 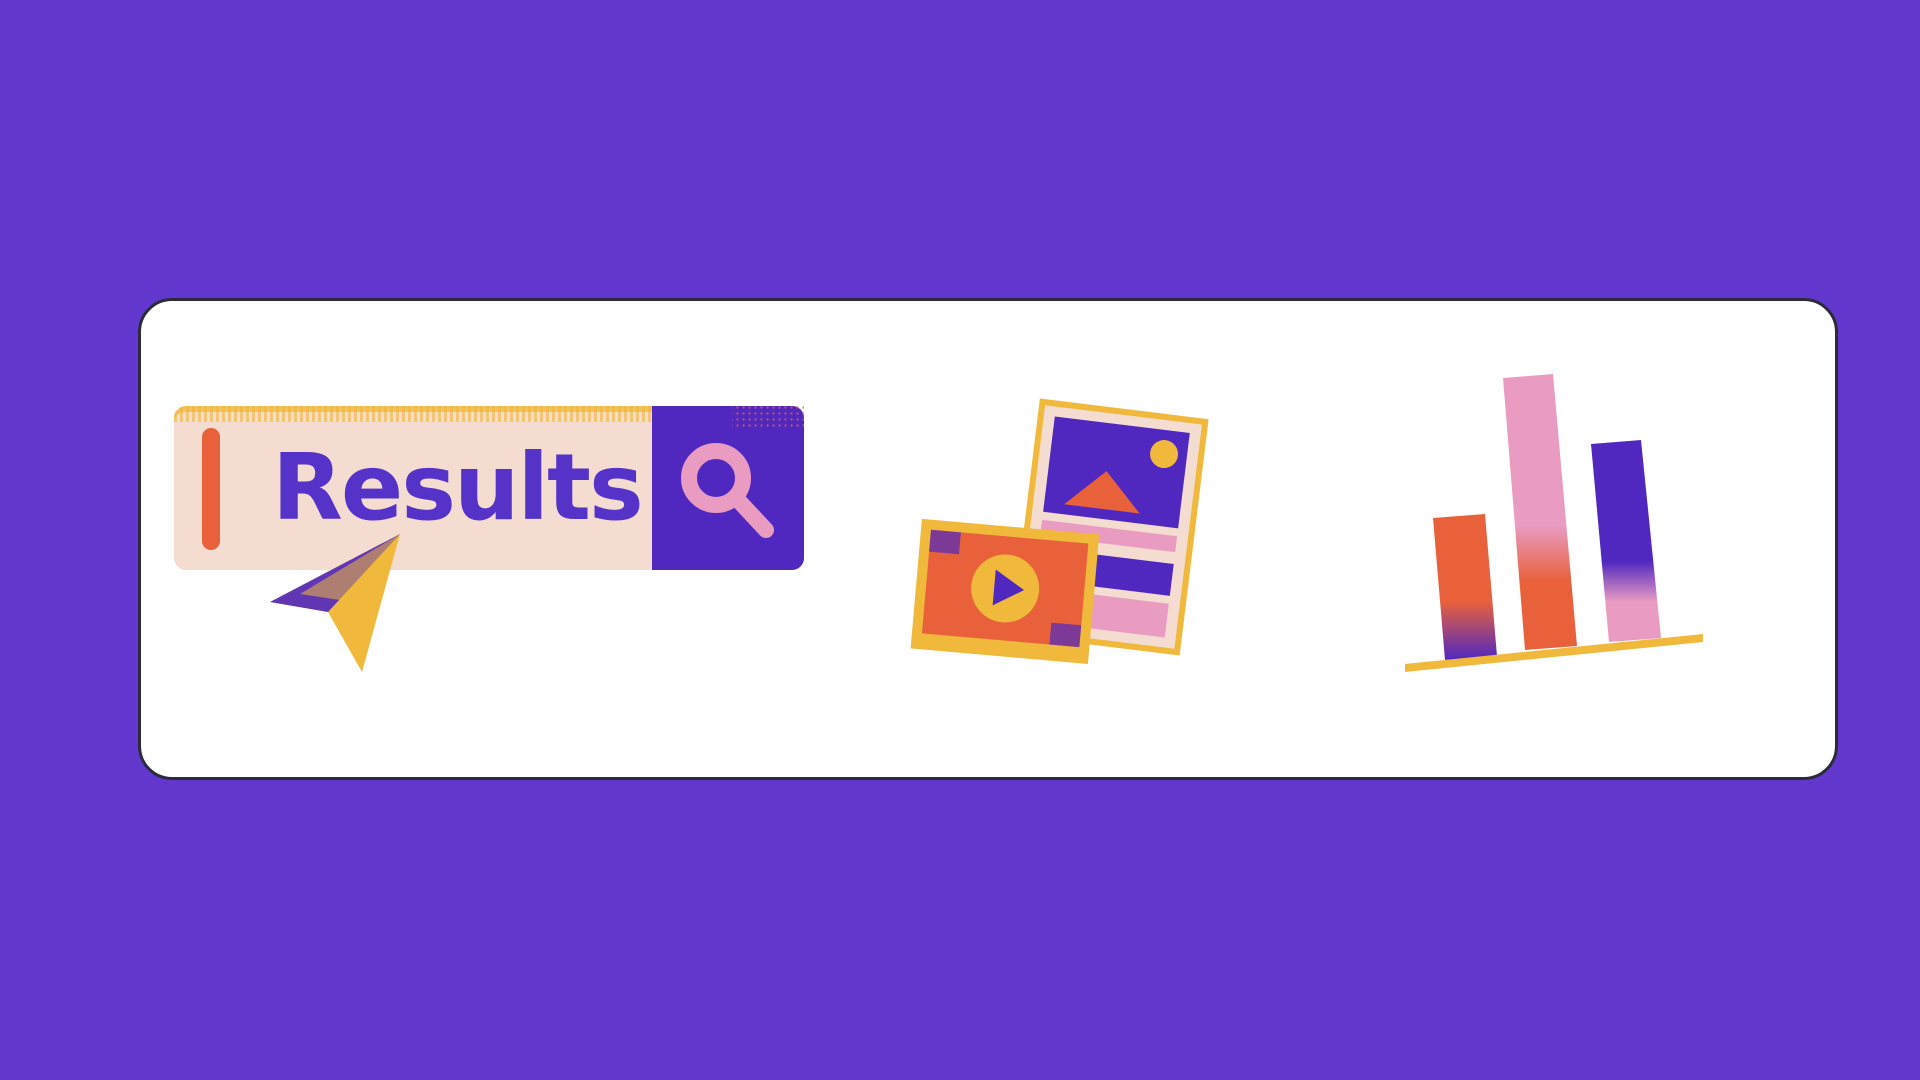 I want to click on pointer-arrow-icon, so click(x=335, y=603).